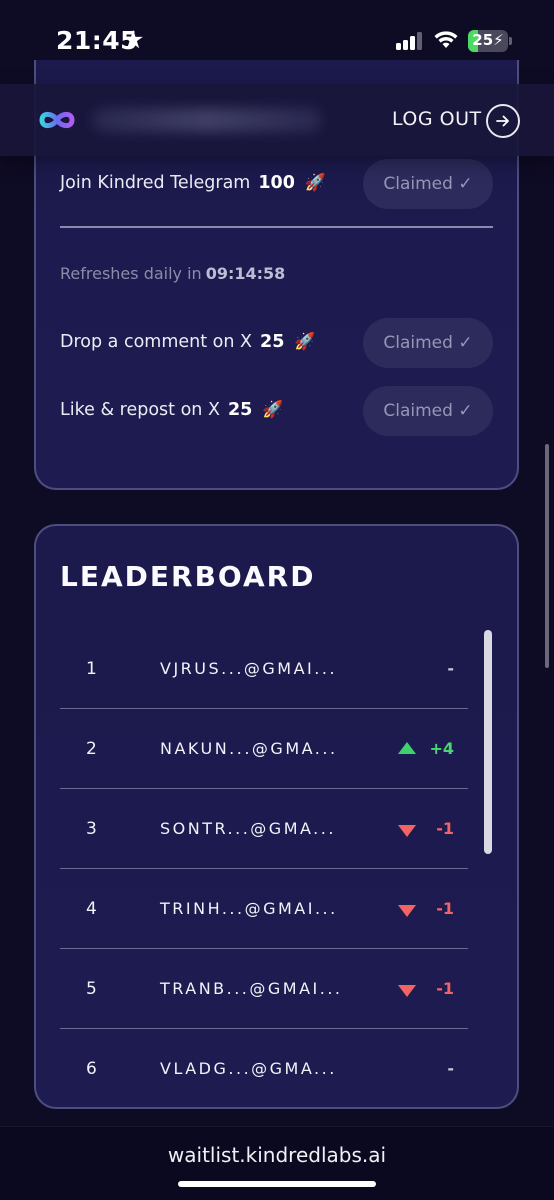  I want to click on task-title: Join Kindred Telegram, so click(155, 183).